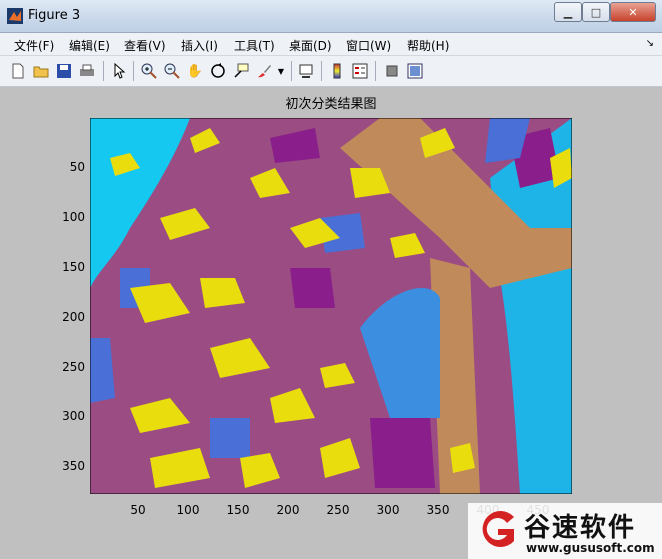  What do you see at coordinates (306, 71) in the screenshot?
I see `link-plot-icon` at bounding box center [306, 71].